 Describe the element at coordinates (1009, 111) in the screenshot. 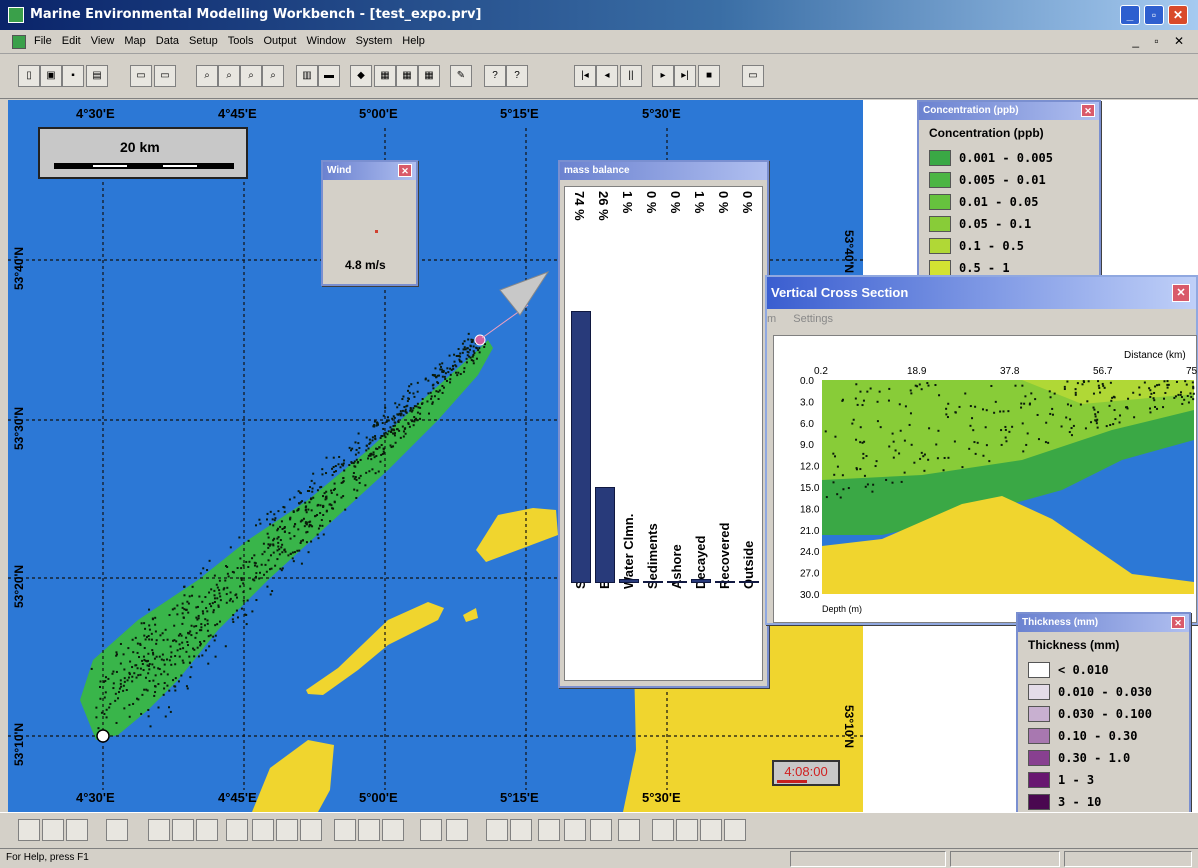

I see `concentration-legend-titlebar: Concentration (ppb) ✕` at that location.